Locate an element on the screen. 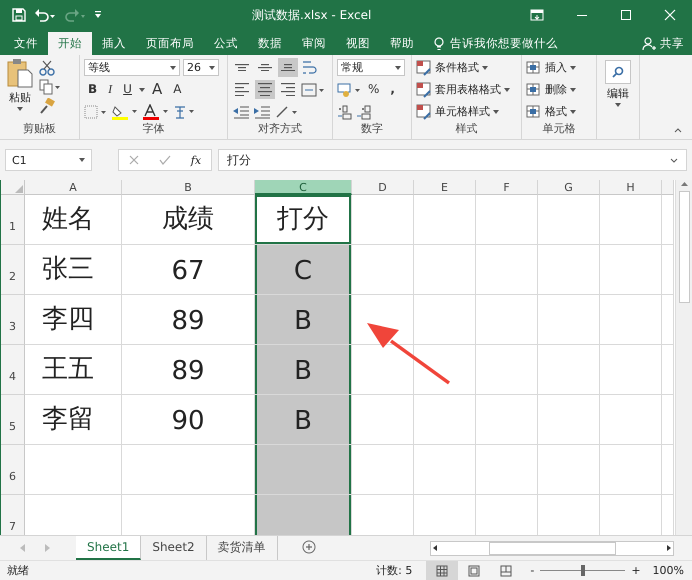 This screenshot has width=692, height=580. name-box: C1 is located at coordinates (48, 160).